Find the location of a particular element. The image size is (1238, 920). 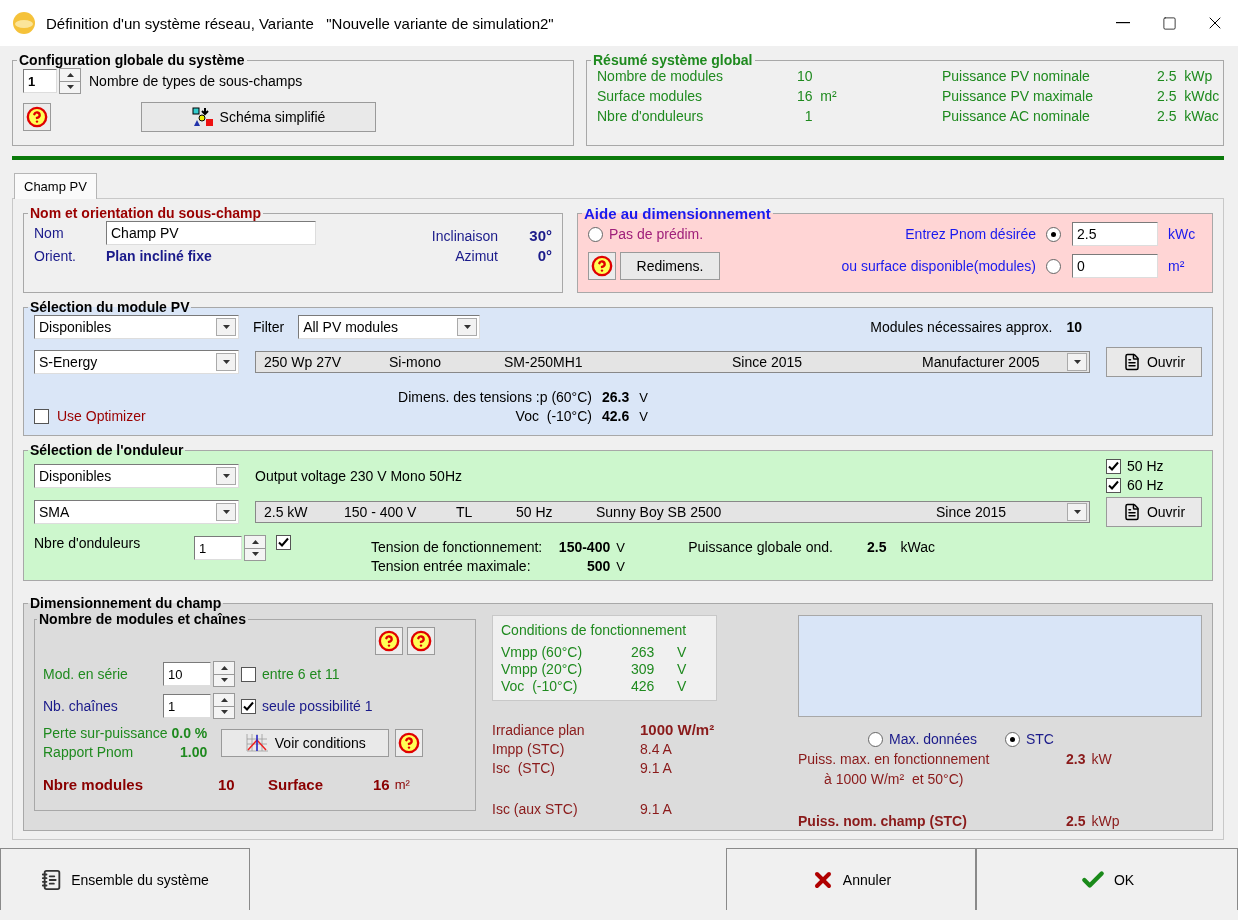

radio-label: Entrez Pnom désirée is located at coordinates (970, 234).